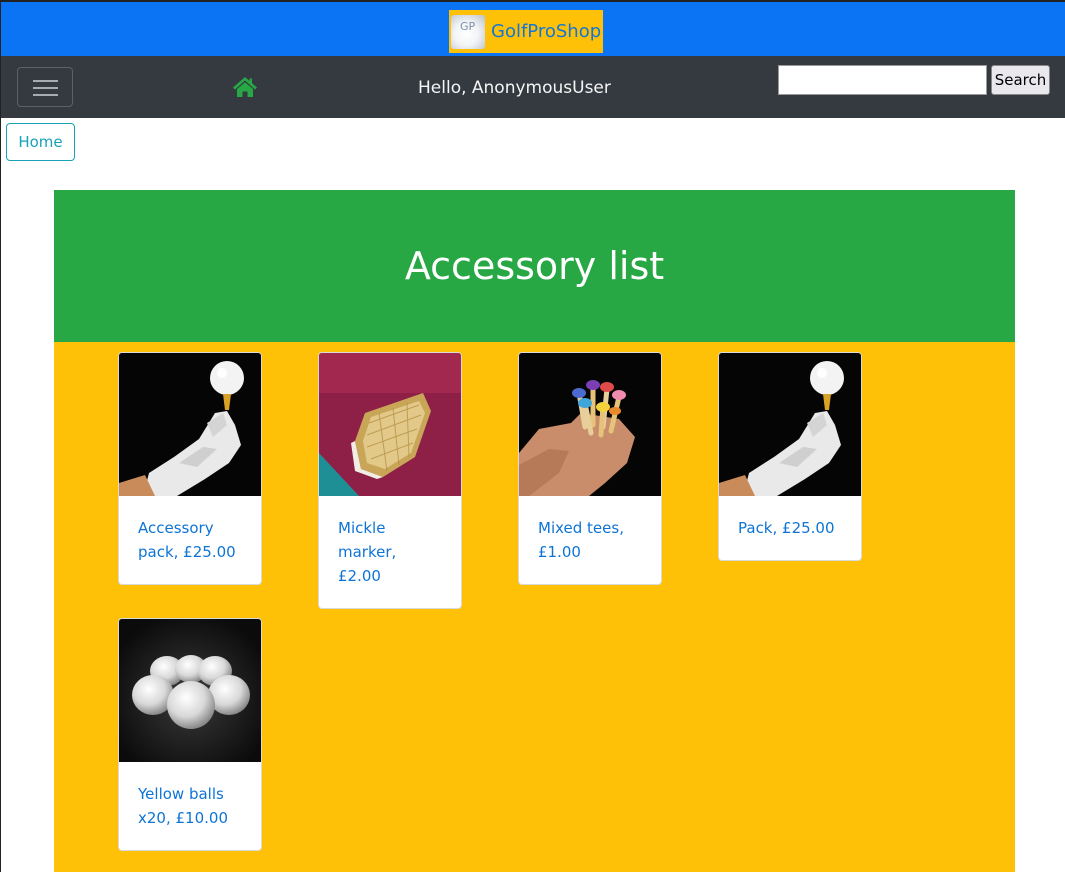 Image resolution: width=1065 pixels, height=872 pixels. Describe the element at coordinates (590, 540) in the screenshot. I see `product-link: Mixed tees, £1.00` at that location.